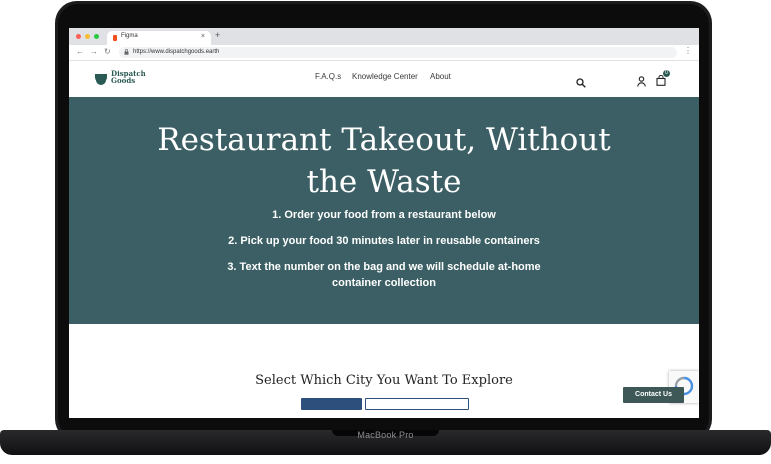 This screenshot has height=464, width=771. I want to click on reload-icon: ↻, so click(107, 51).